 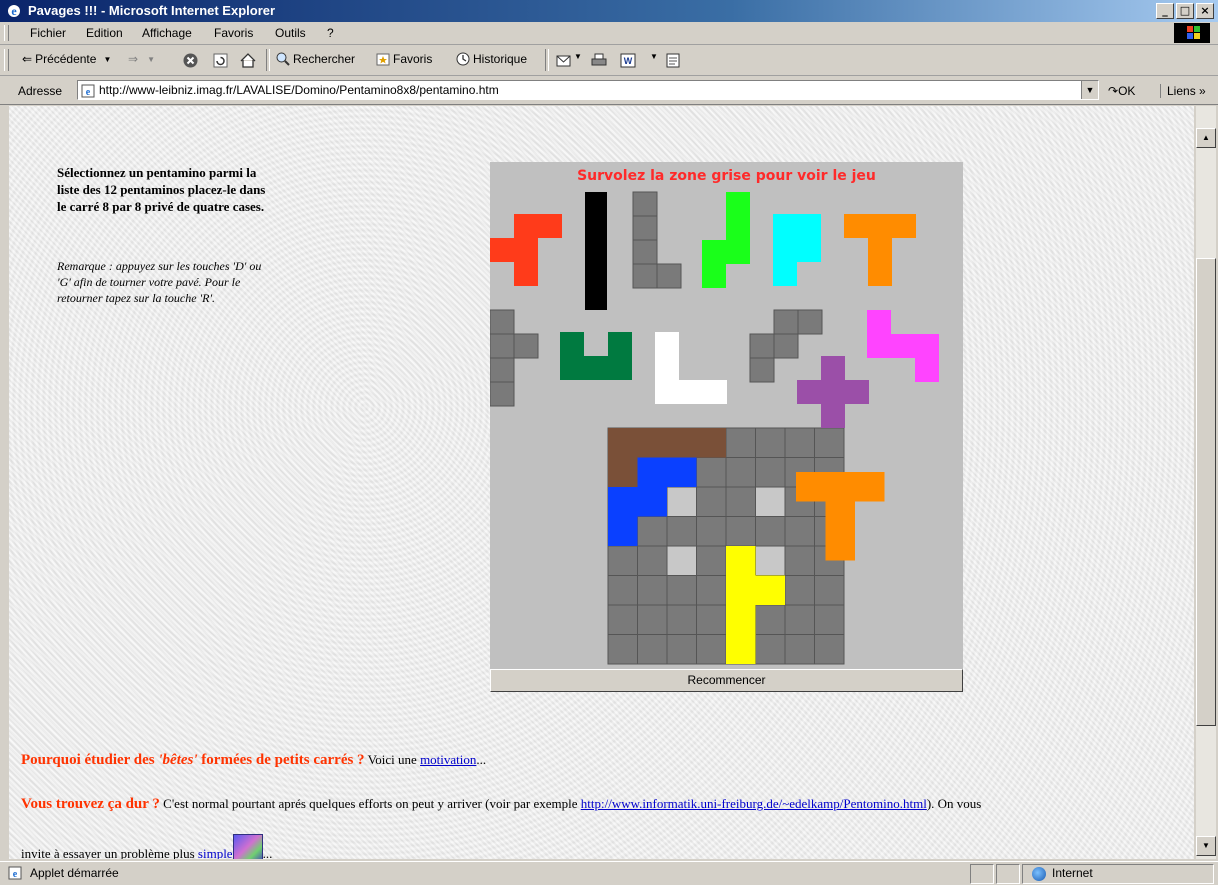 What do you see at coordinates (596, 251) in the screenshot?
I see `piece-black` at bounding box center [596, 251].